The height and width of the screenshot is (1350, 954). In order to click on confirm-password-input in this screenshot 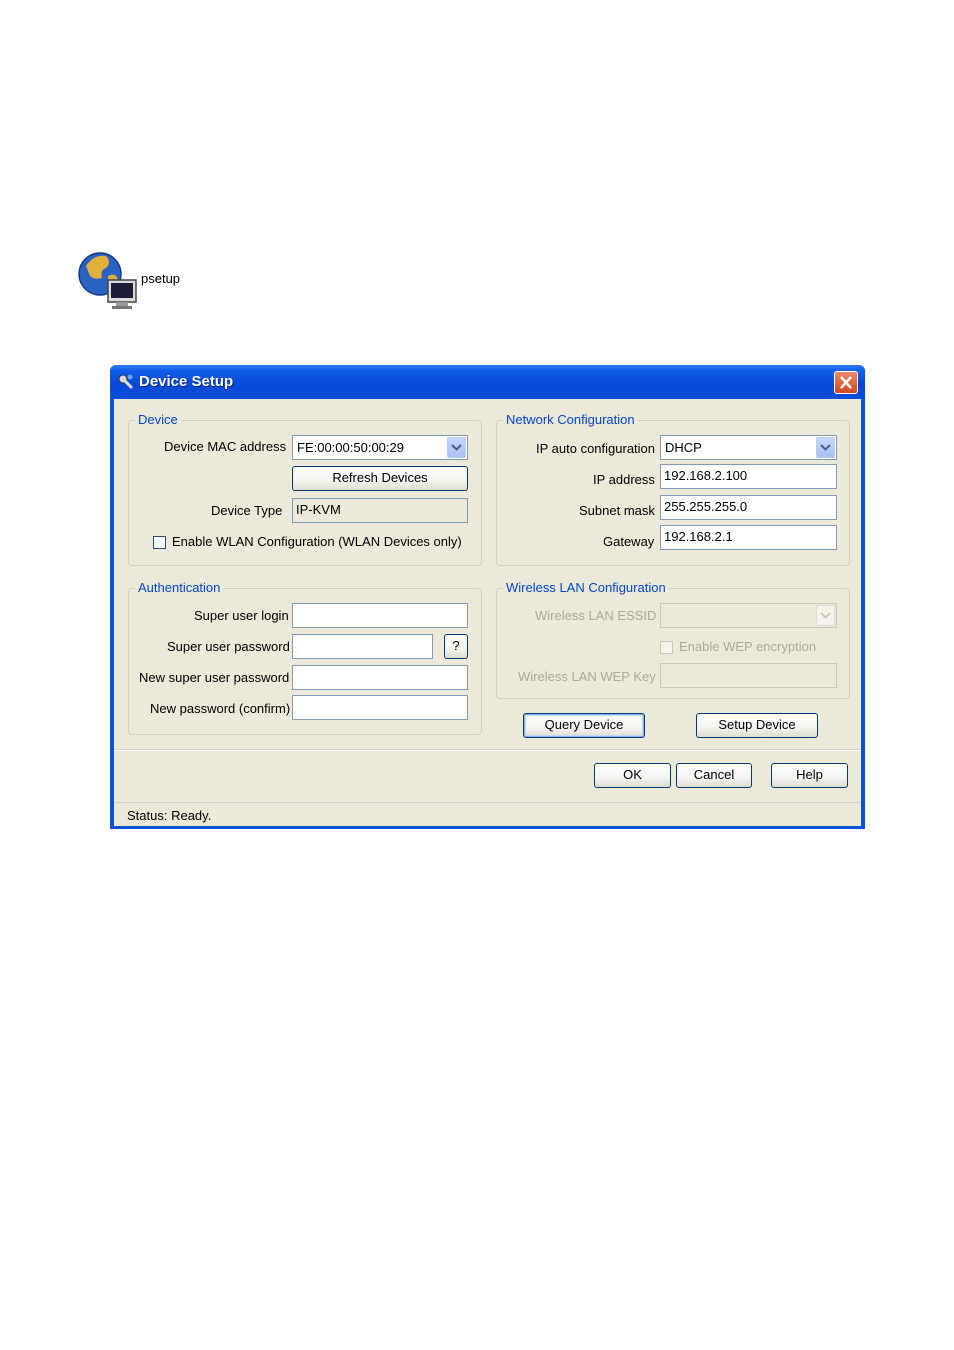, I will do `click(380, 707)`.